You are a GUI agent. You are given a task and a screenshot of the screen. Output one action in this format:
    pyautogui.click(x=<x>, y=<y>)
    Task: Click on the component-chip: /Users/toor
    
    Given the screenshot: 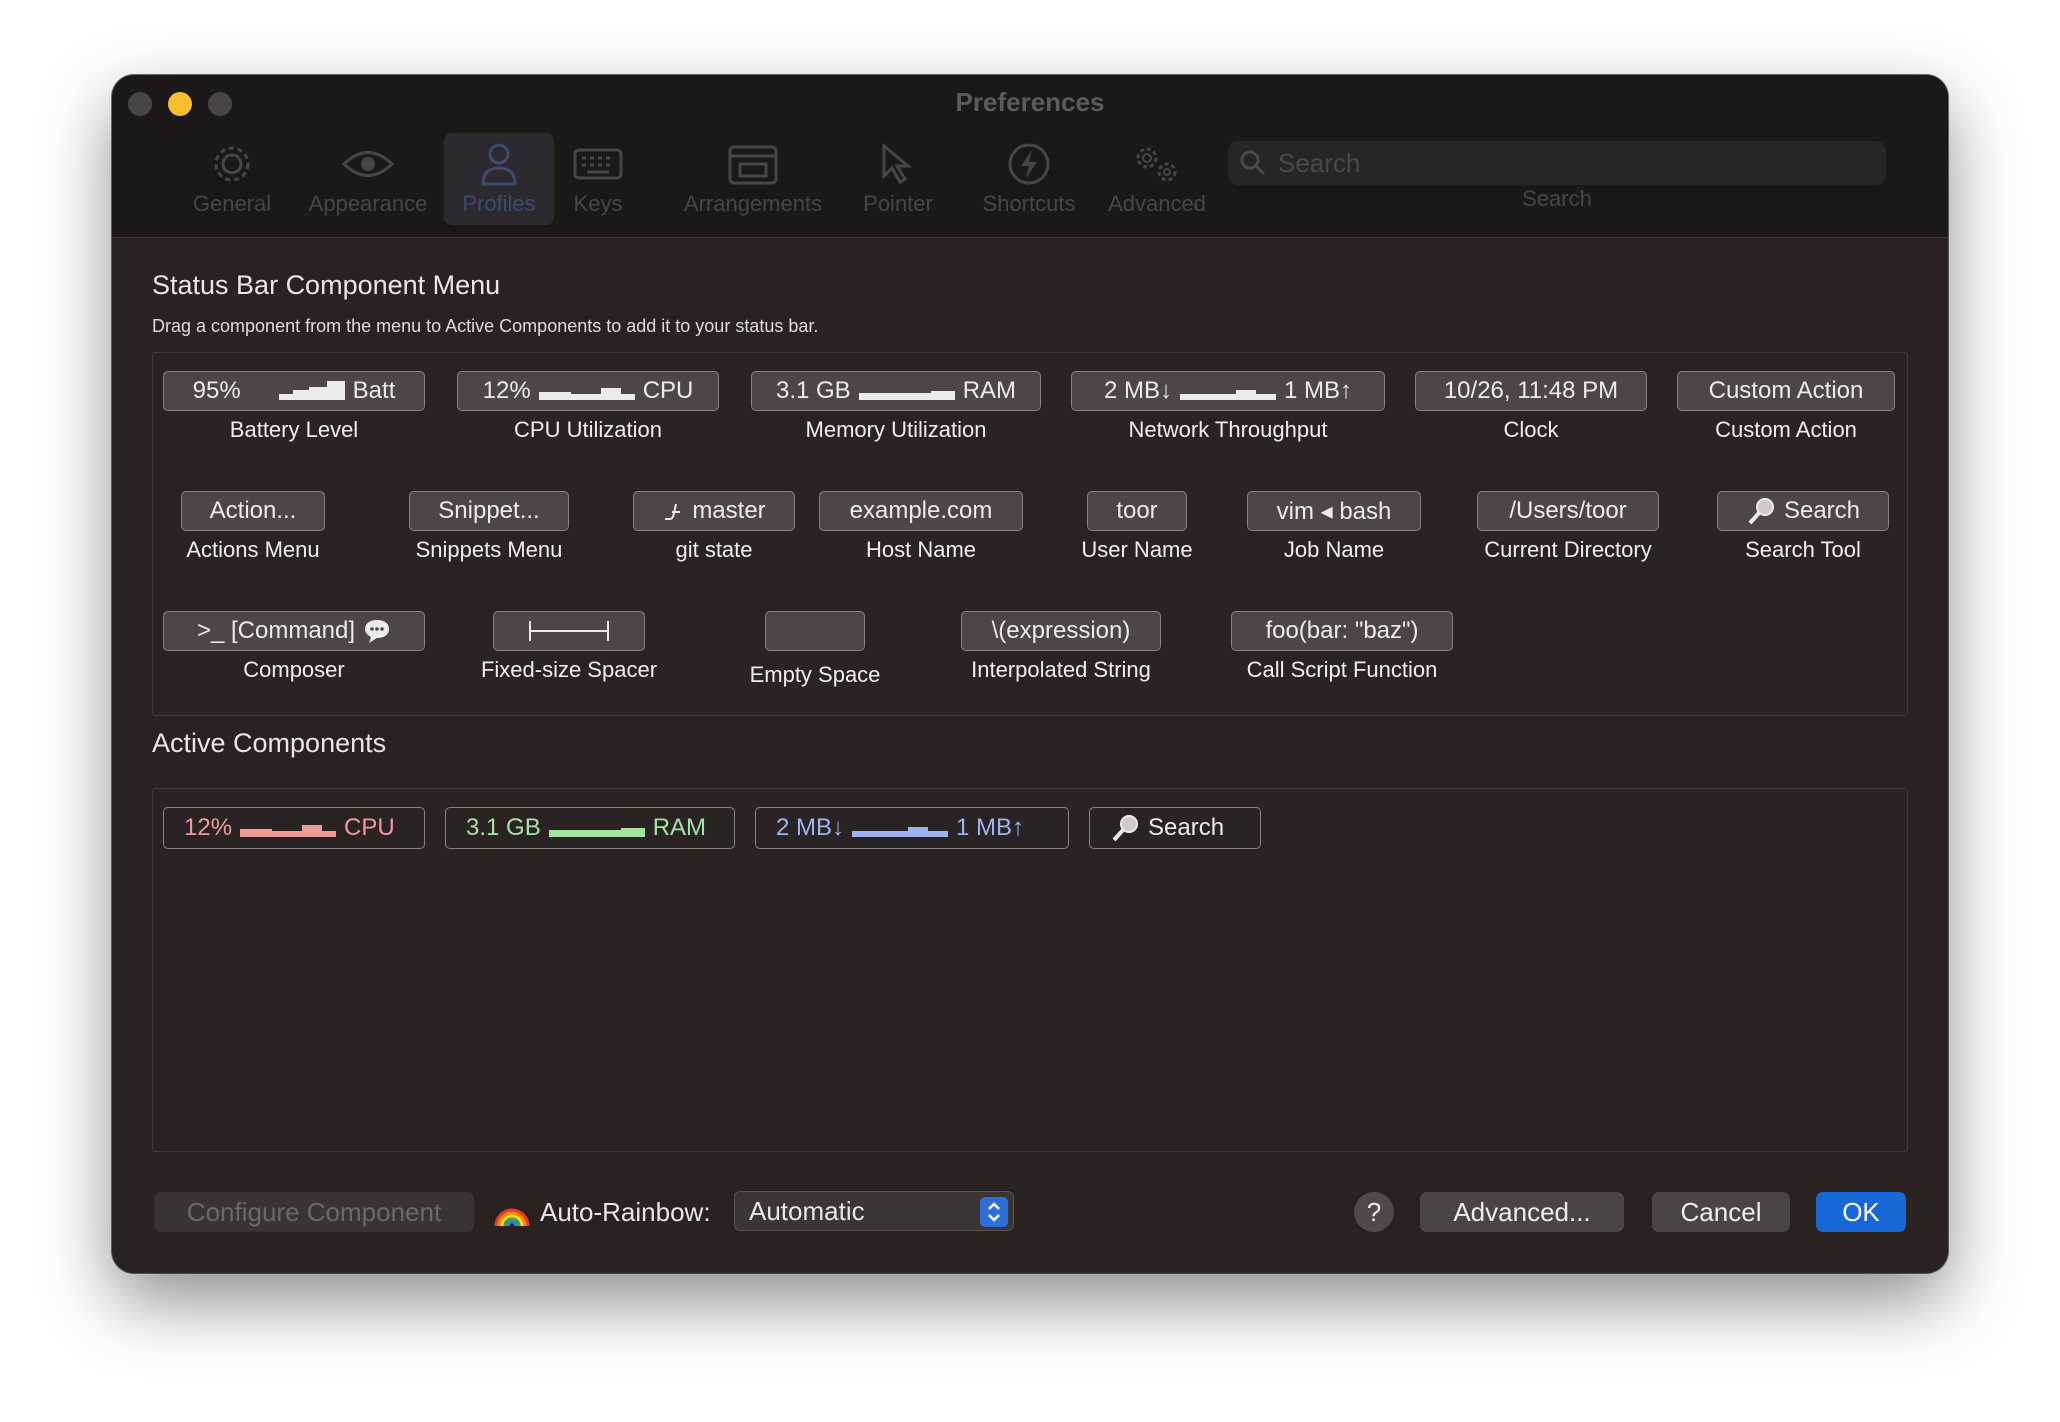 What is the action you would take?
    pyautogui.click(x=1568, y=511)
    